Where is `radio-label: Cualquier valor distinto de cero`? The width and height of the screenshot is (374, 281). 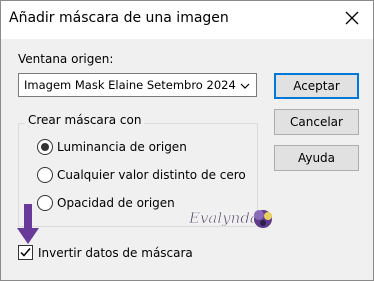
radio-label: Cualquier valor distinto de cero is located at coordinates (151, 175).